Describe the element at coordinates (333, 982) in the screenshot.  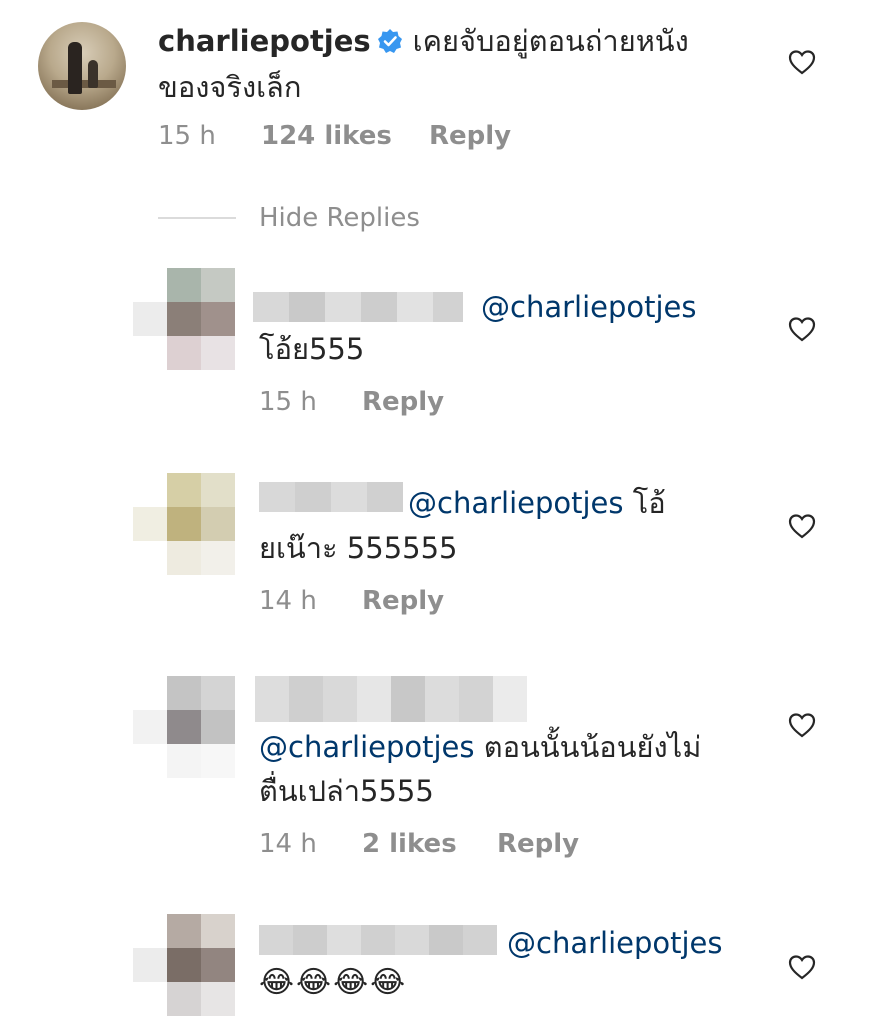
I see `reply-emoji-text: 😂😂😂😂` at that location.